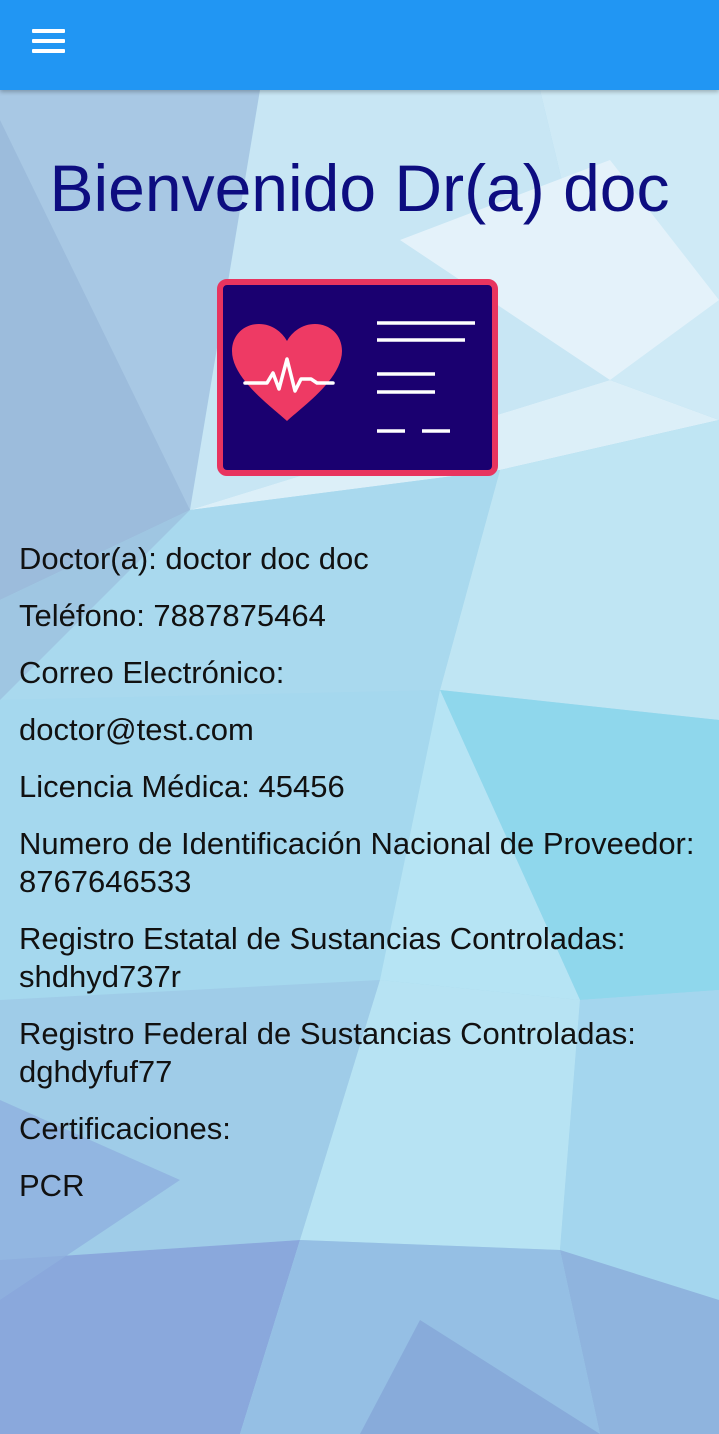  What do you see at coordinates (182, 786) in the screenshot?
I see `medical-license: Licencia Médica: 45456` at bounding box center [182, 786].